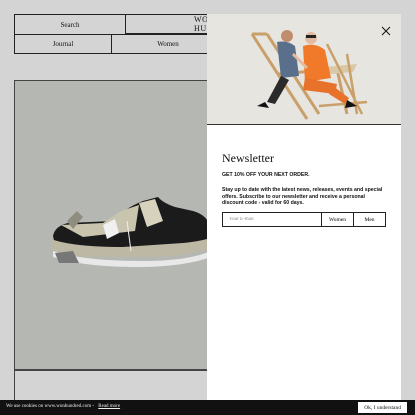  What do you see at coordinates (266, 175) in the screenshot?
I see `newsletter-offer: GET 10% OFF YOUR NEXT ORDER.` at bounding box center [266, 175].